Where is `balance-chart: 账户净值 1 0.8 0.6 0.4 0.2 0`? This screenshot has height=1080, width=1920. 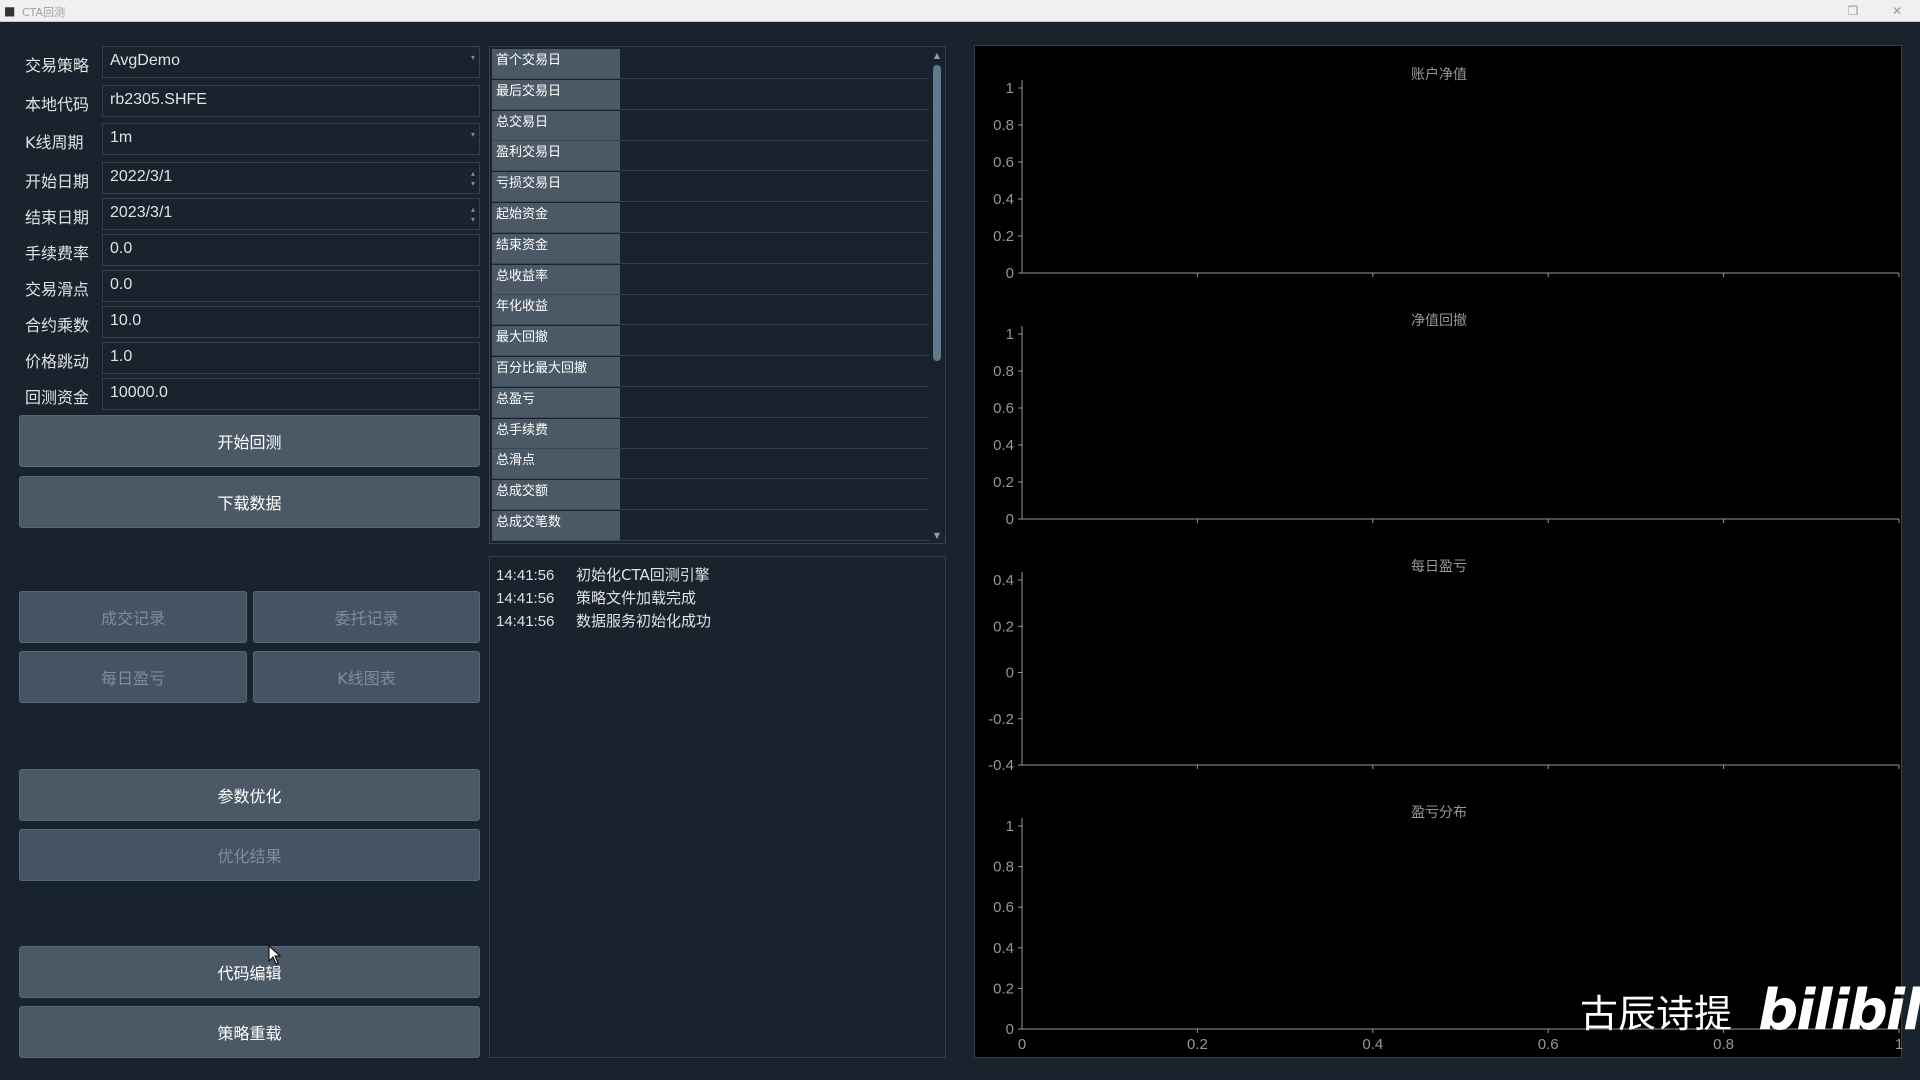 balance-chart: 账户净值 1 0.8 0.6 0.4 0.2 0 is located at coordinates (1439, 169).